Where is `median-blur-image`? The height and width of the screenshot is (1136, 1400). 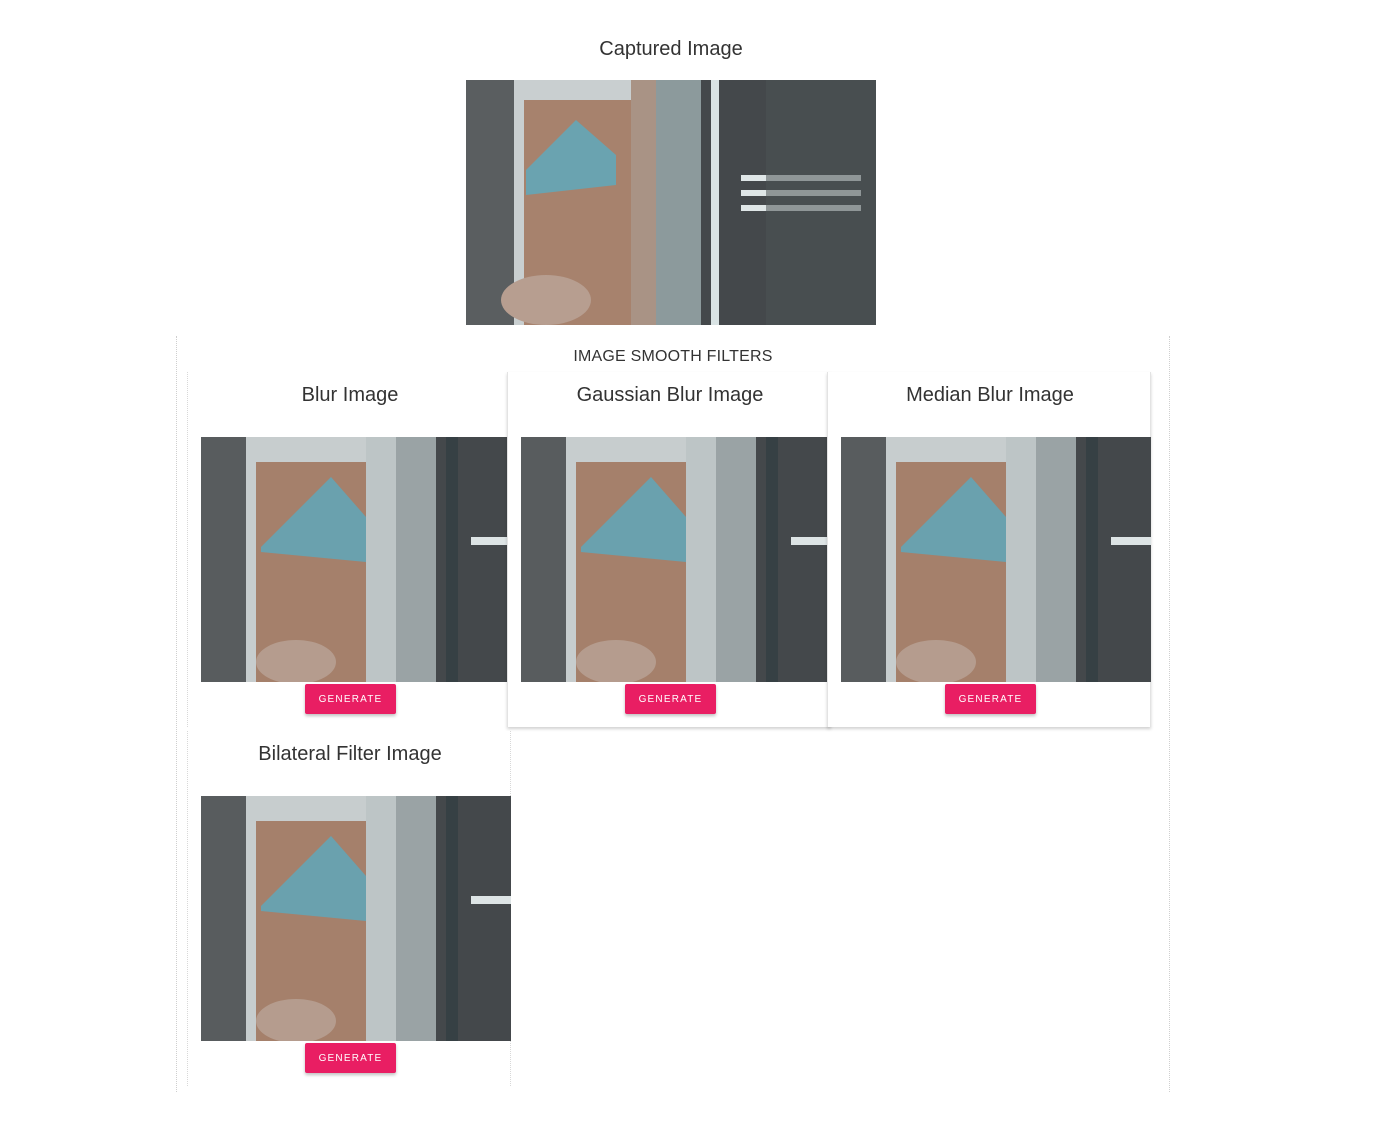 median-blur-image is located at coordinates (996, 559).